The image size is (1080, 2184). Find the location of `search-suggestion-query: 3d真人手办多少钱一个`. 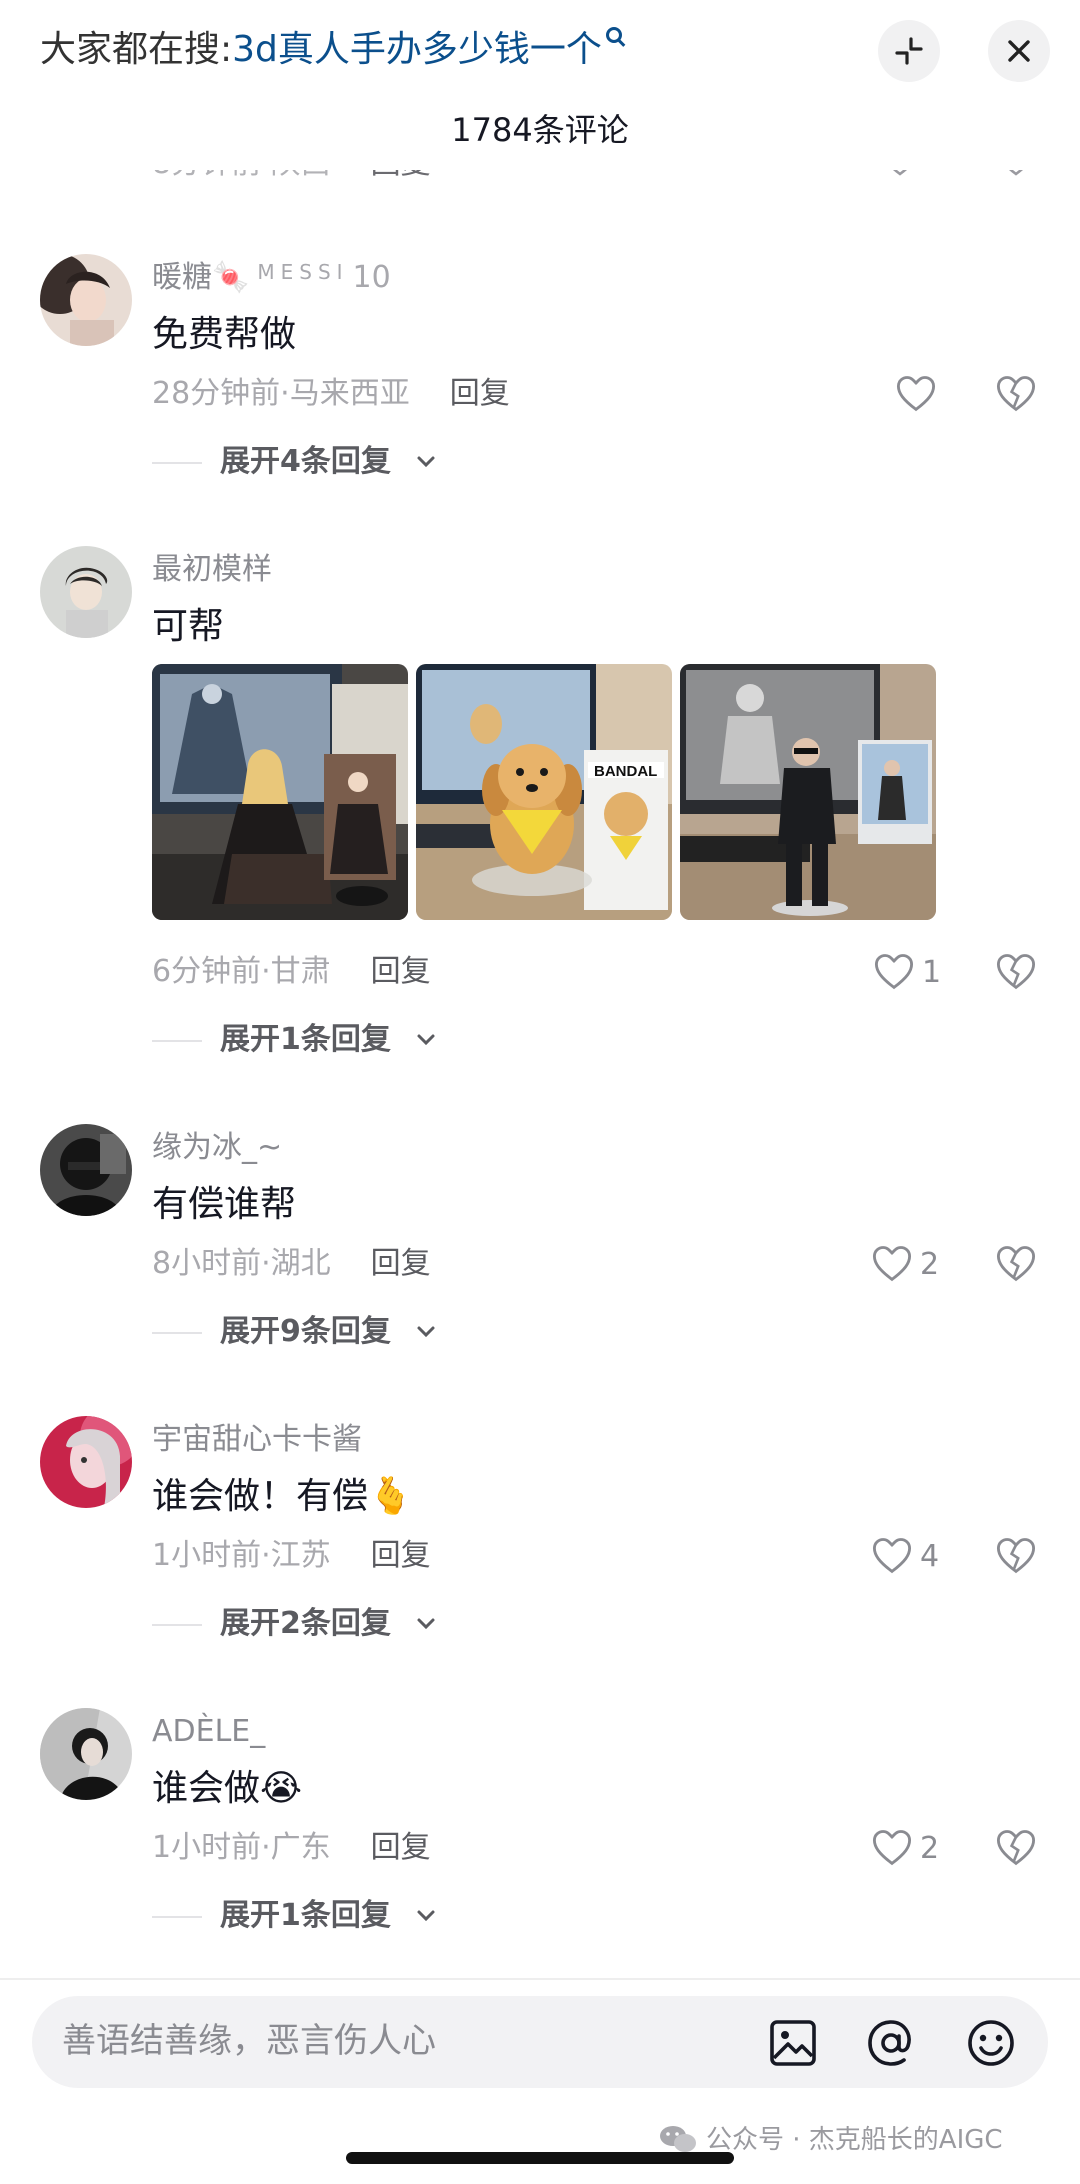

search-suggestion-query: 3d真人手办多少钱一个 is located at coordinates (417, 49).